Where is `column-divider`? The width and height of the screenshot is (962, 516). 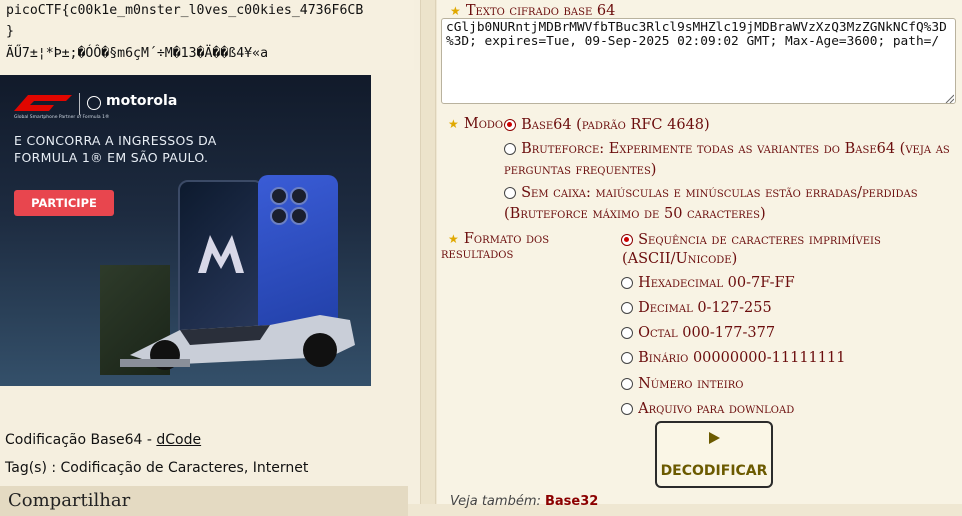 column-divider is located at coordinates (428, 252).